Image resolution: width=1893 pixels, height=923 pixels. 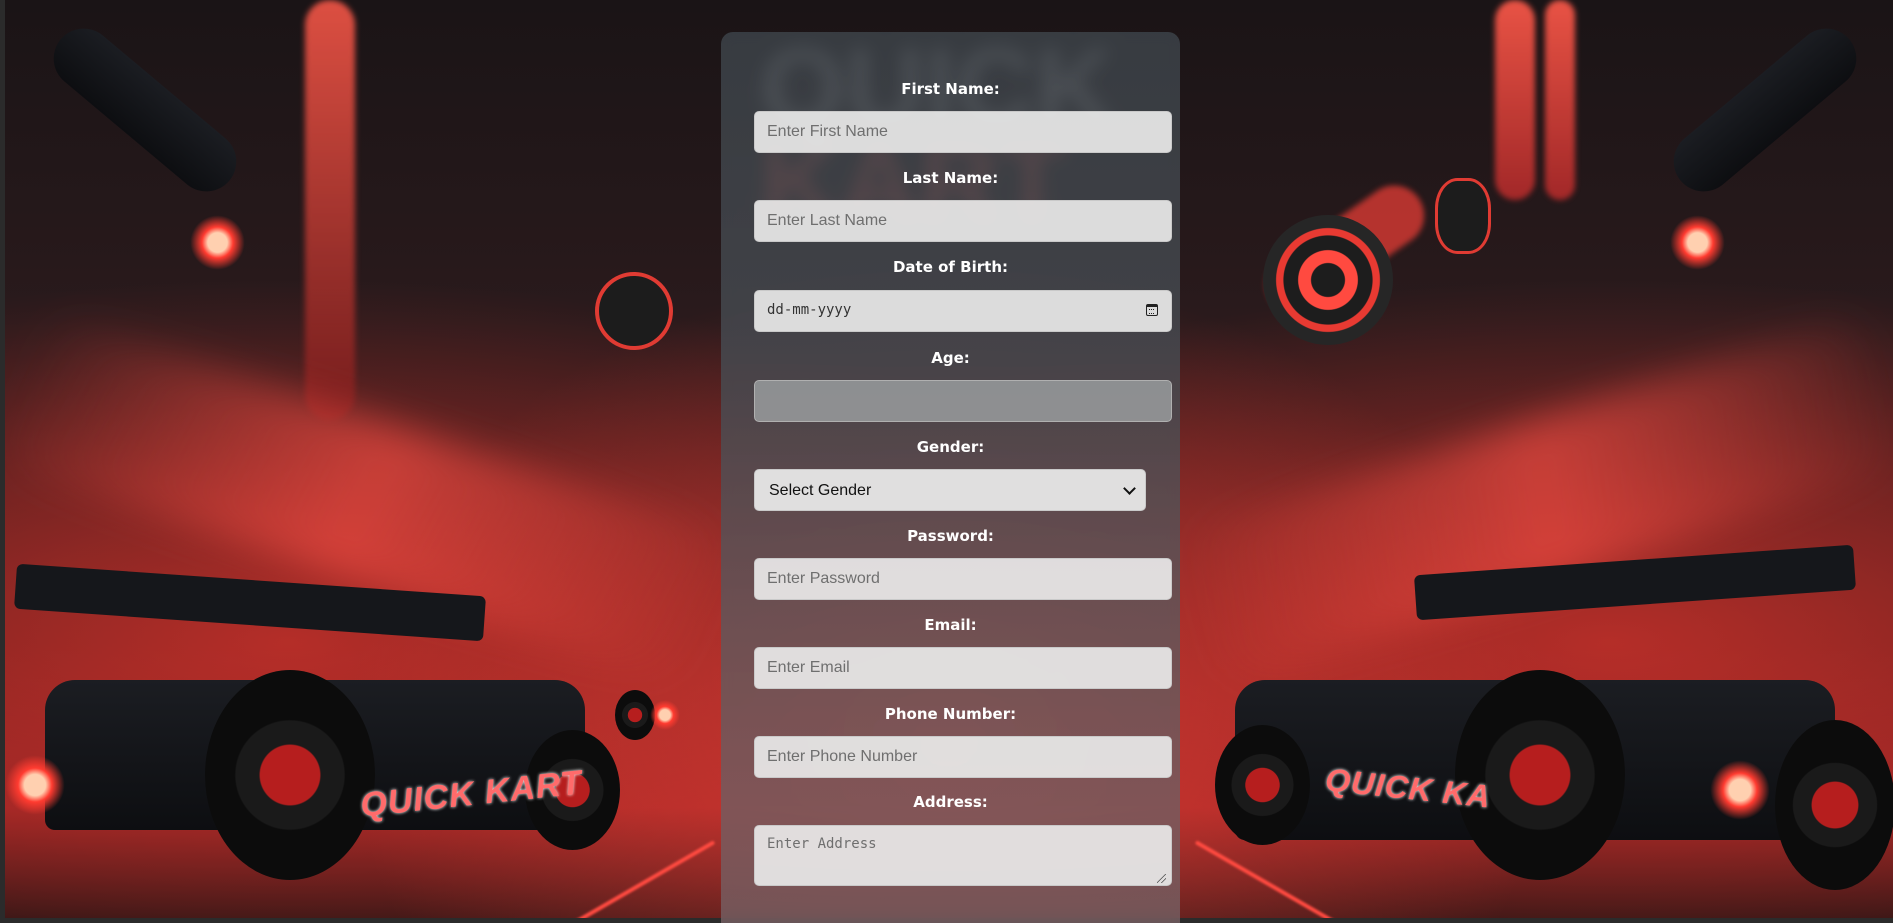 I want to click on resize-handle-icon, so click(x=1161, y=878).